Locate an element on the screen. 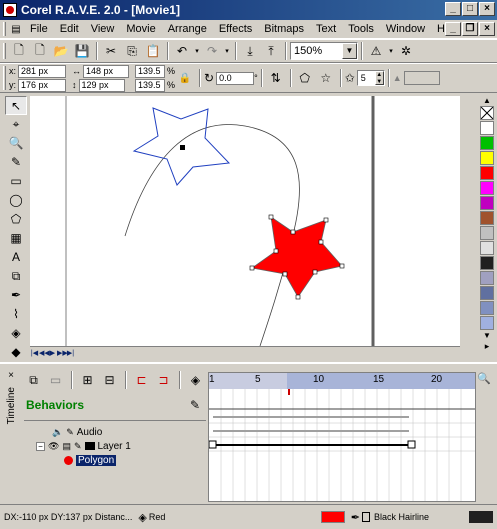 Image resolution: width=497 pixels, height=529 pixels. document-icon: ▤ is located at coordinates (16, 29).